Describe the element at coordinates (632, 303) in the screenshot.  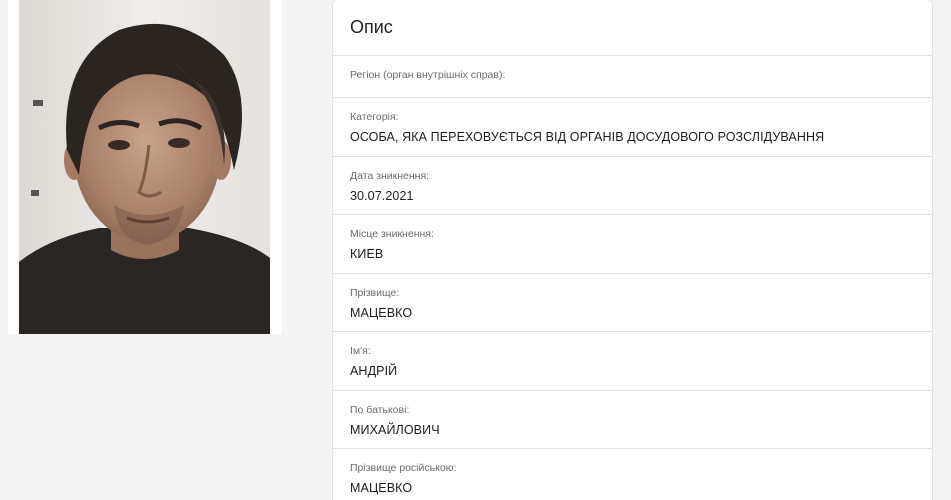
I see `field-row-surname: Прізвище: МАЦЕВКО` at that location.